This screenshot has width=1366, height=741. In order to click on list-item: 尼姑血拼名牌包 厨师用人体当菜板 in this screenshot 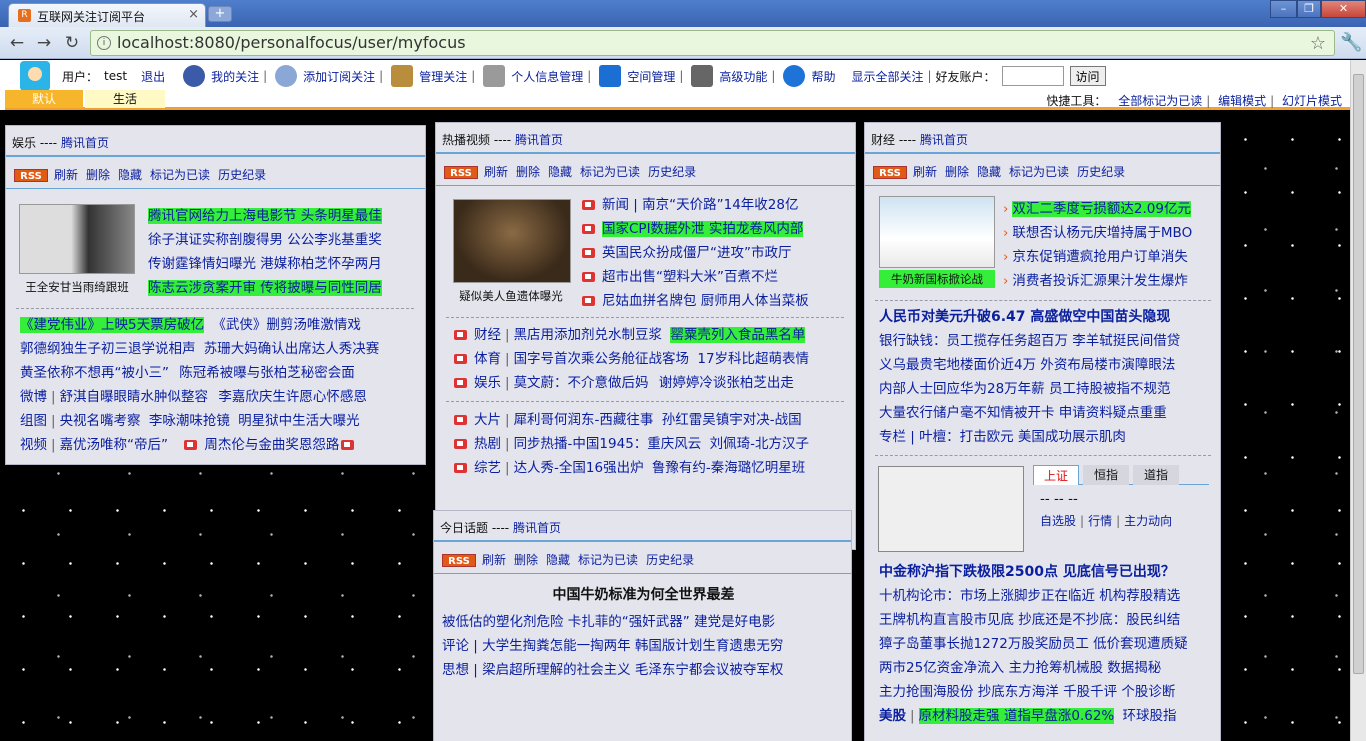, I will do `click(695, 301)`.